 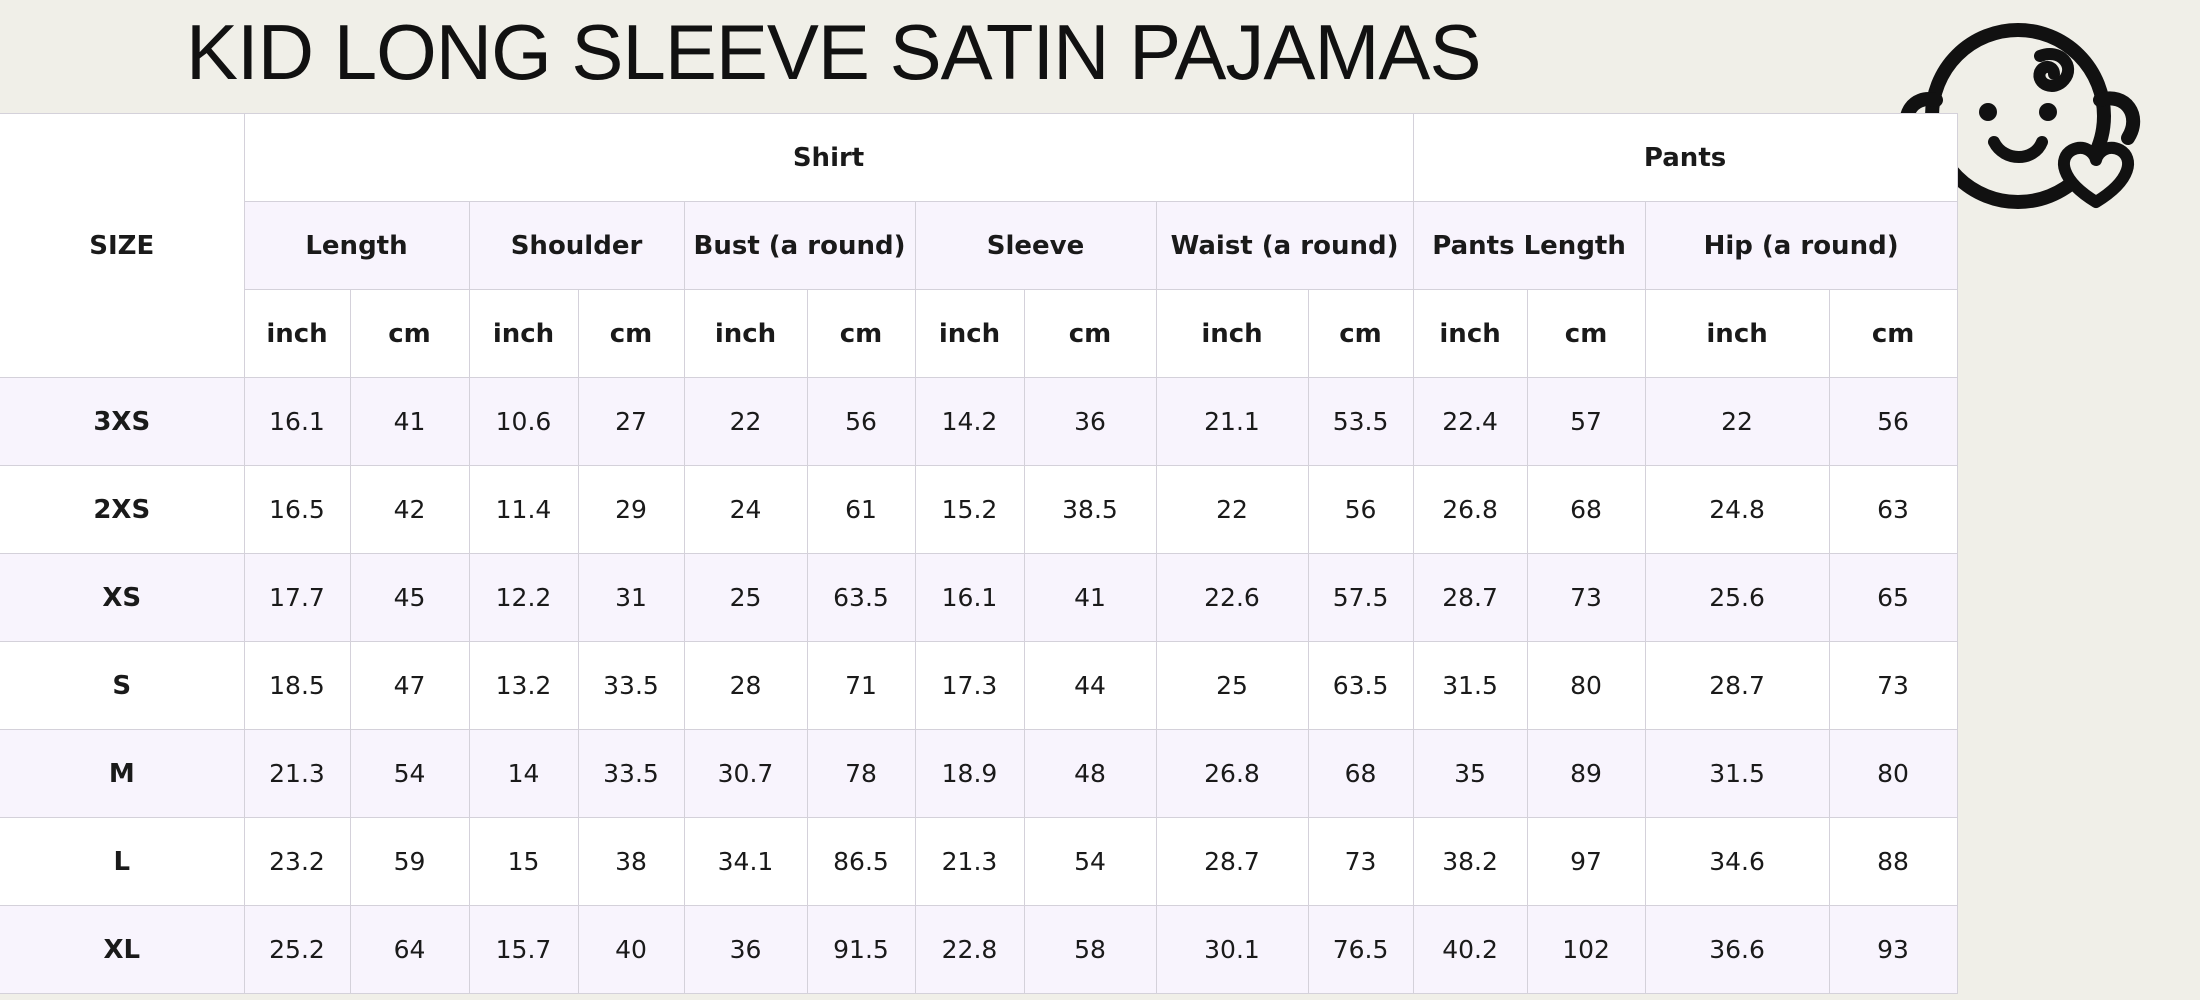 I want to click on measurement-cell: 38.2, so click(x=1470, y=861).